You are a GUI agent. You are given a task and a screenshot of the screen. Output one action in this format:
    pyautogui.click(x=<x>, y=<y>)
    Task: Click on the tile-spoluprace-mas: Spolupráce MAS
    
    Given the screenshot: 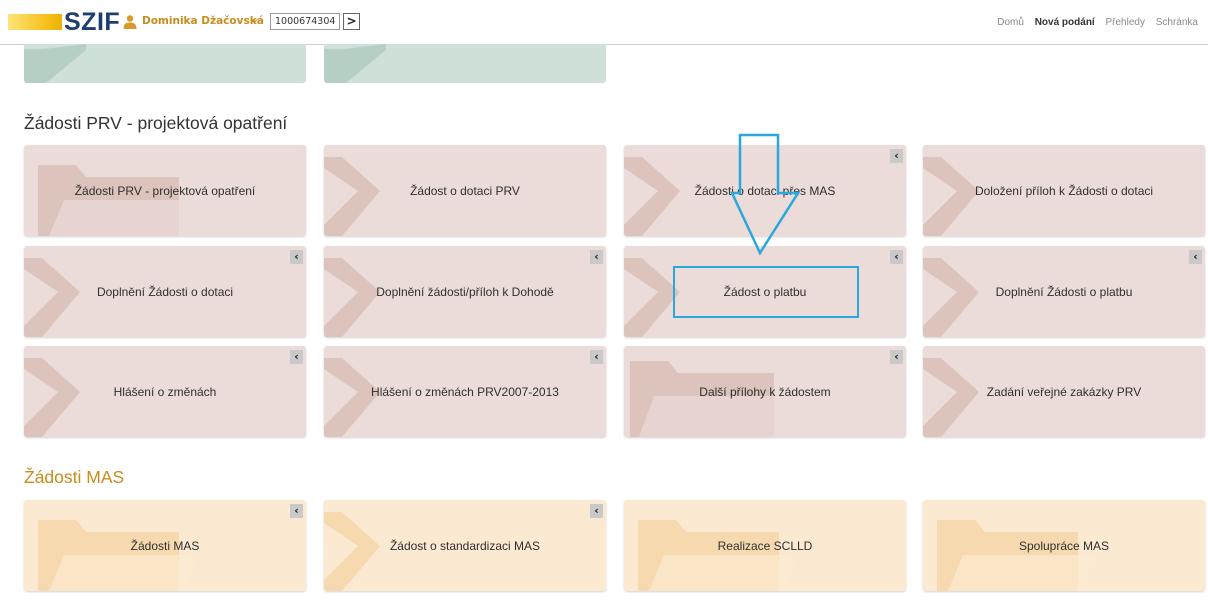 What is the action you would take?
    pyautogui.click(x=1064, y=545)
    